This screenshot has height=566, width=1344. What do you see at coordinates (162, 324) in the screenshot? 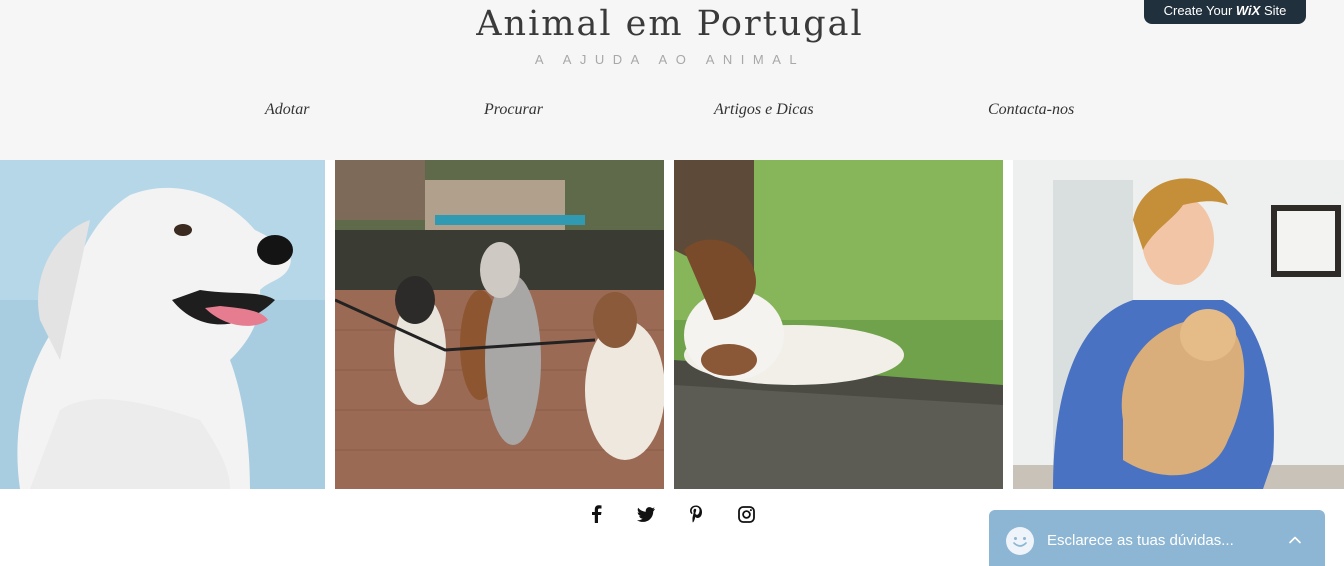
I see `white-dog-photo` at bounding box center [162, 324].